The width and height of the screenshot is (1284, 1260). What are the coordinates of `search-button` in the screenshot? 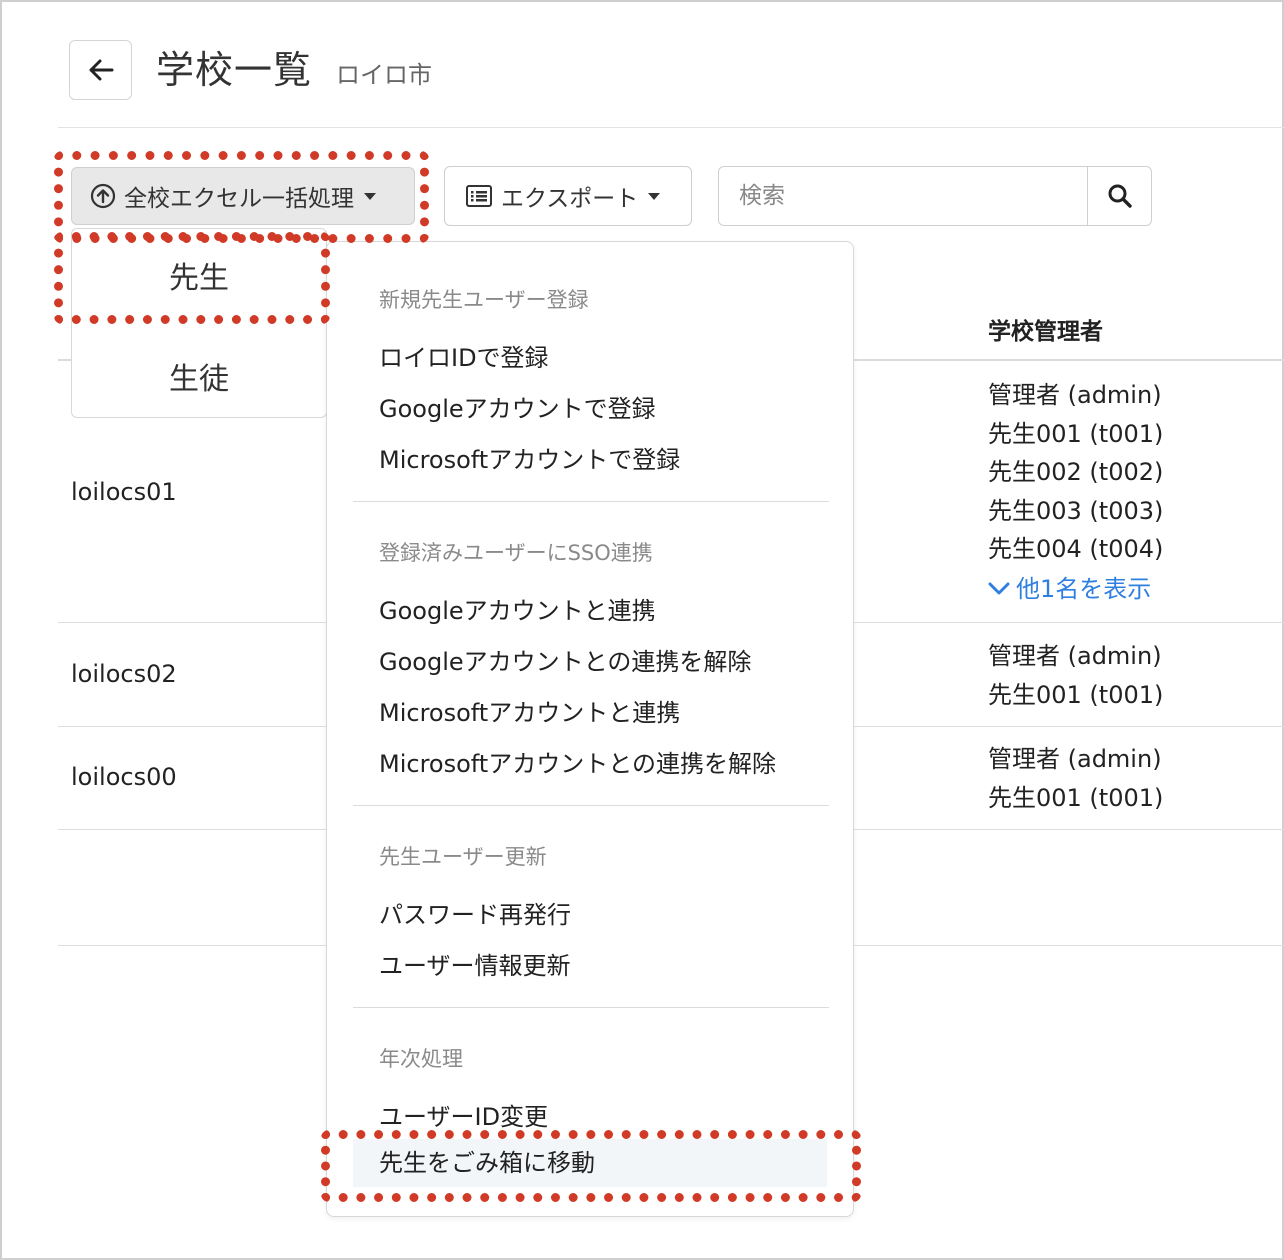 It's located at (1119, 196).